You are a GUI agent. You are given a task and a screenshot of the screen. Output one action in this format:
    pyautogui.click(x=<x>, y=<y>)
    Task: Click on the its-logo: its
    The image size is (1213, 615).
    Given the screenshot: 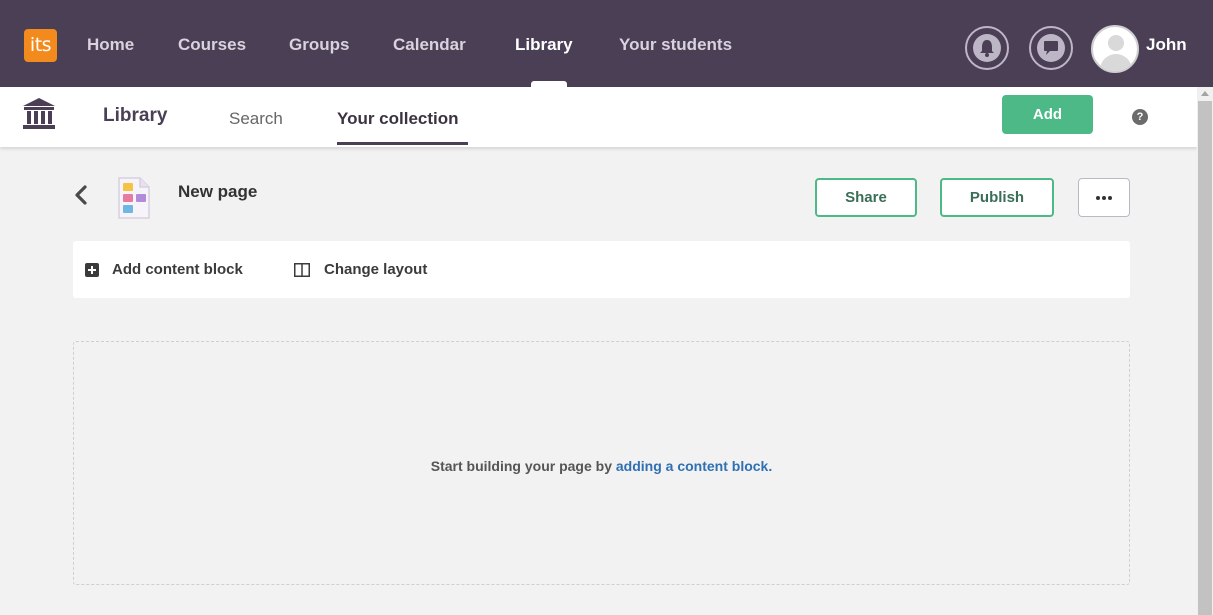 What is the action you would take?
    pyautogui.click(x=40, y=45)
    